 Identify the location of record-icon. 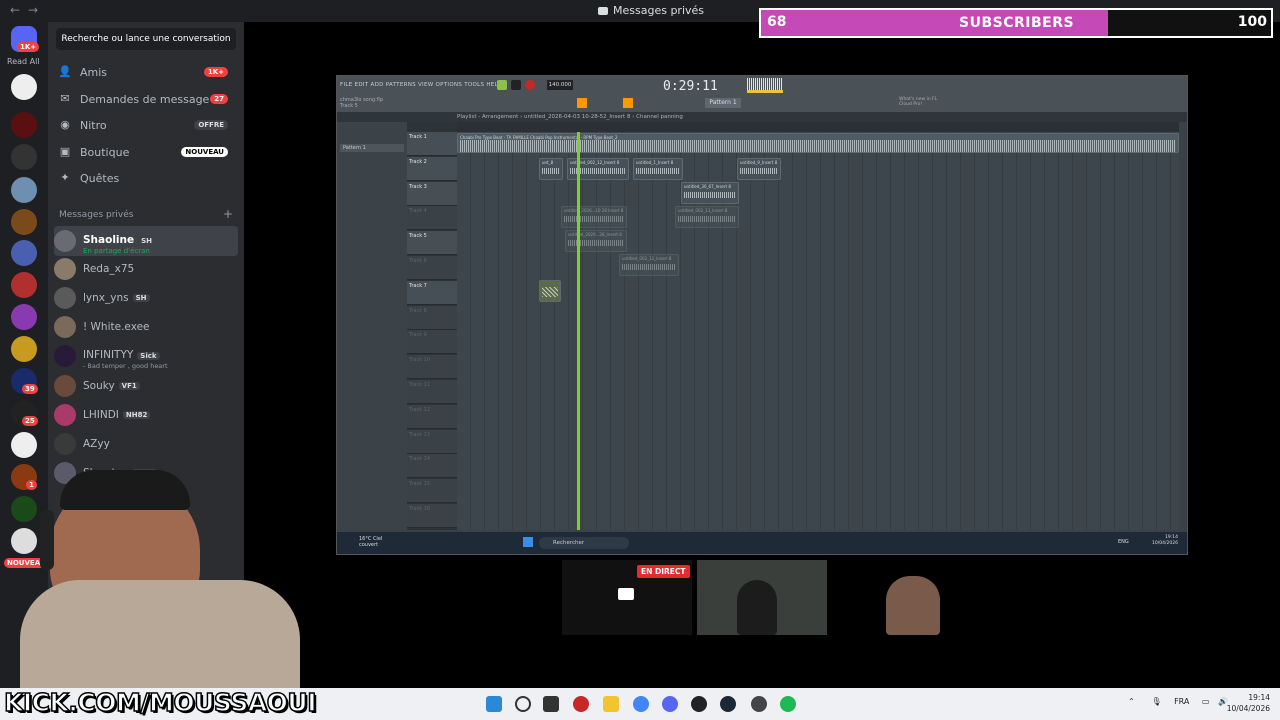
(530, 85).